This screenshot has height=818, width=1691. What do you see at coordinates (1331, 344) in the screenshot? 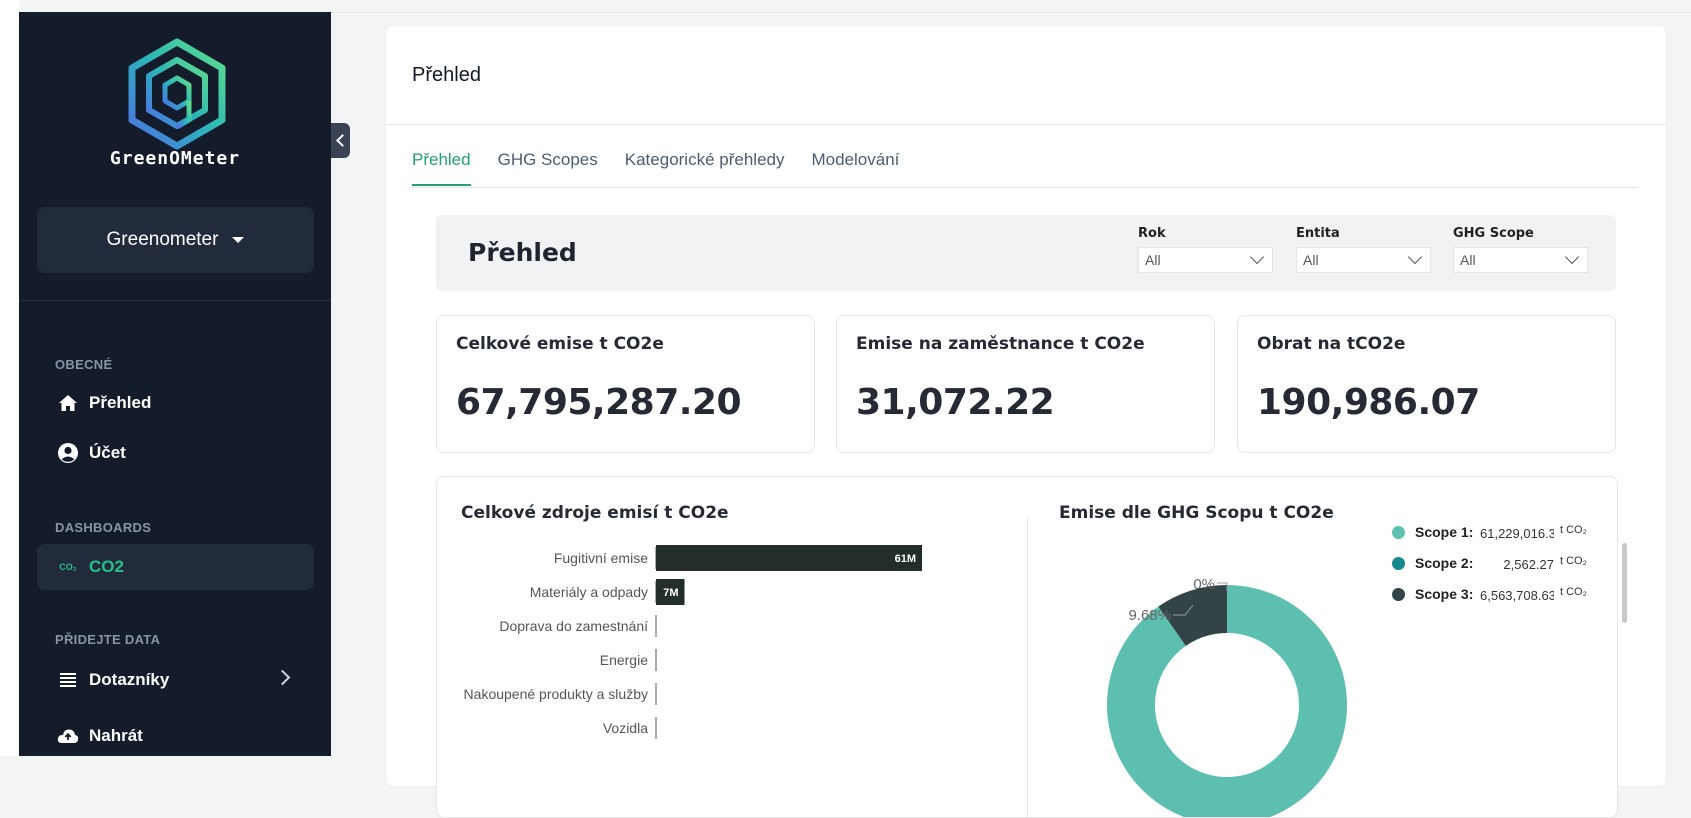
I see `kpi-title: Obrat na tCO2e` at bounding box center [1331, 344].